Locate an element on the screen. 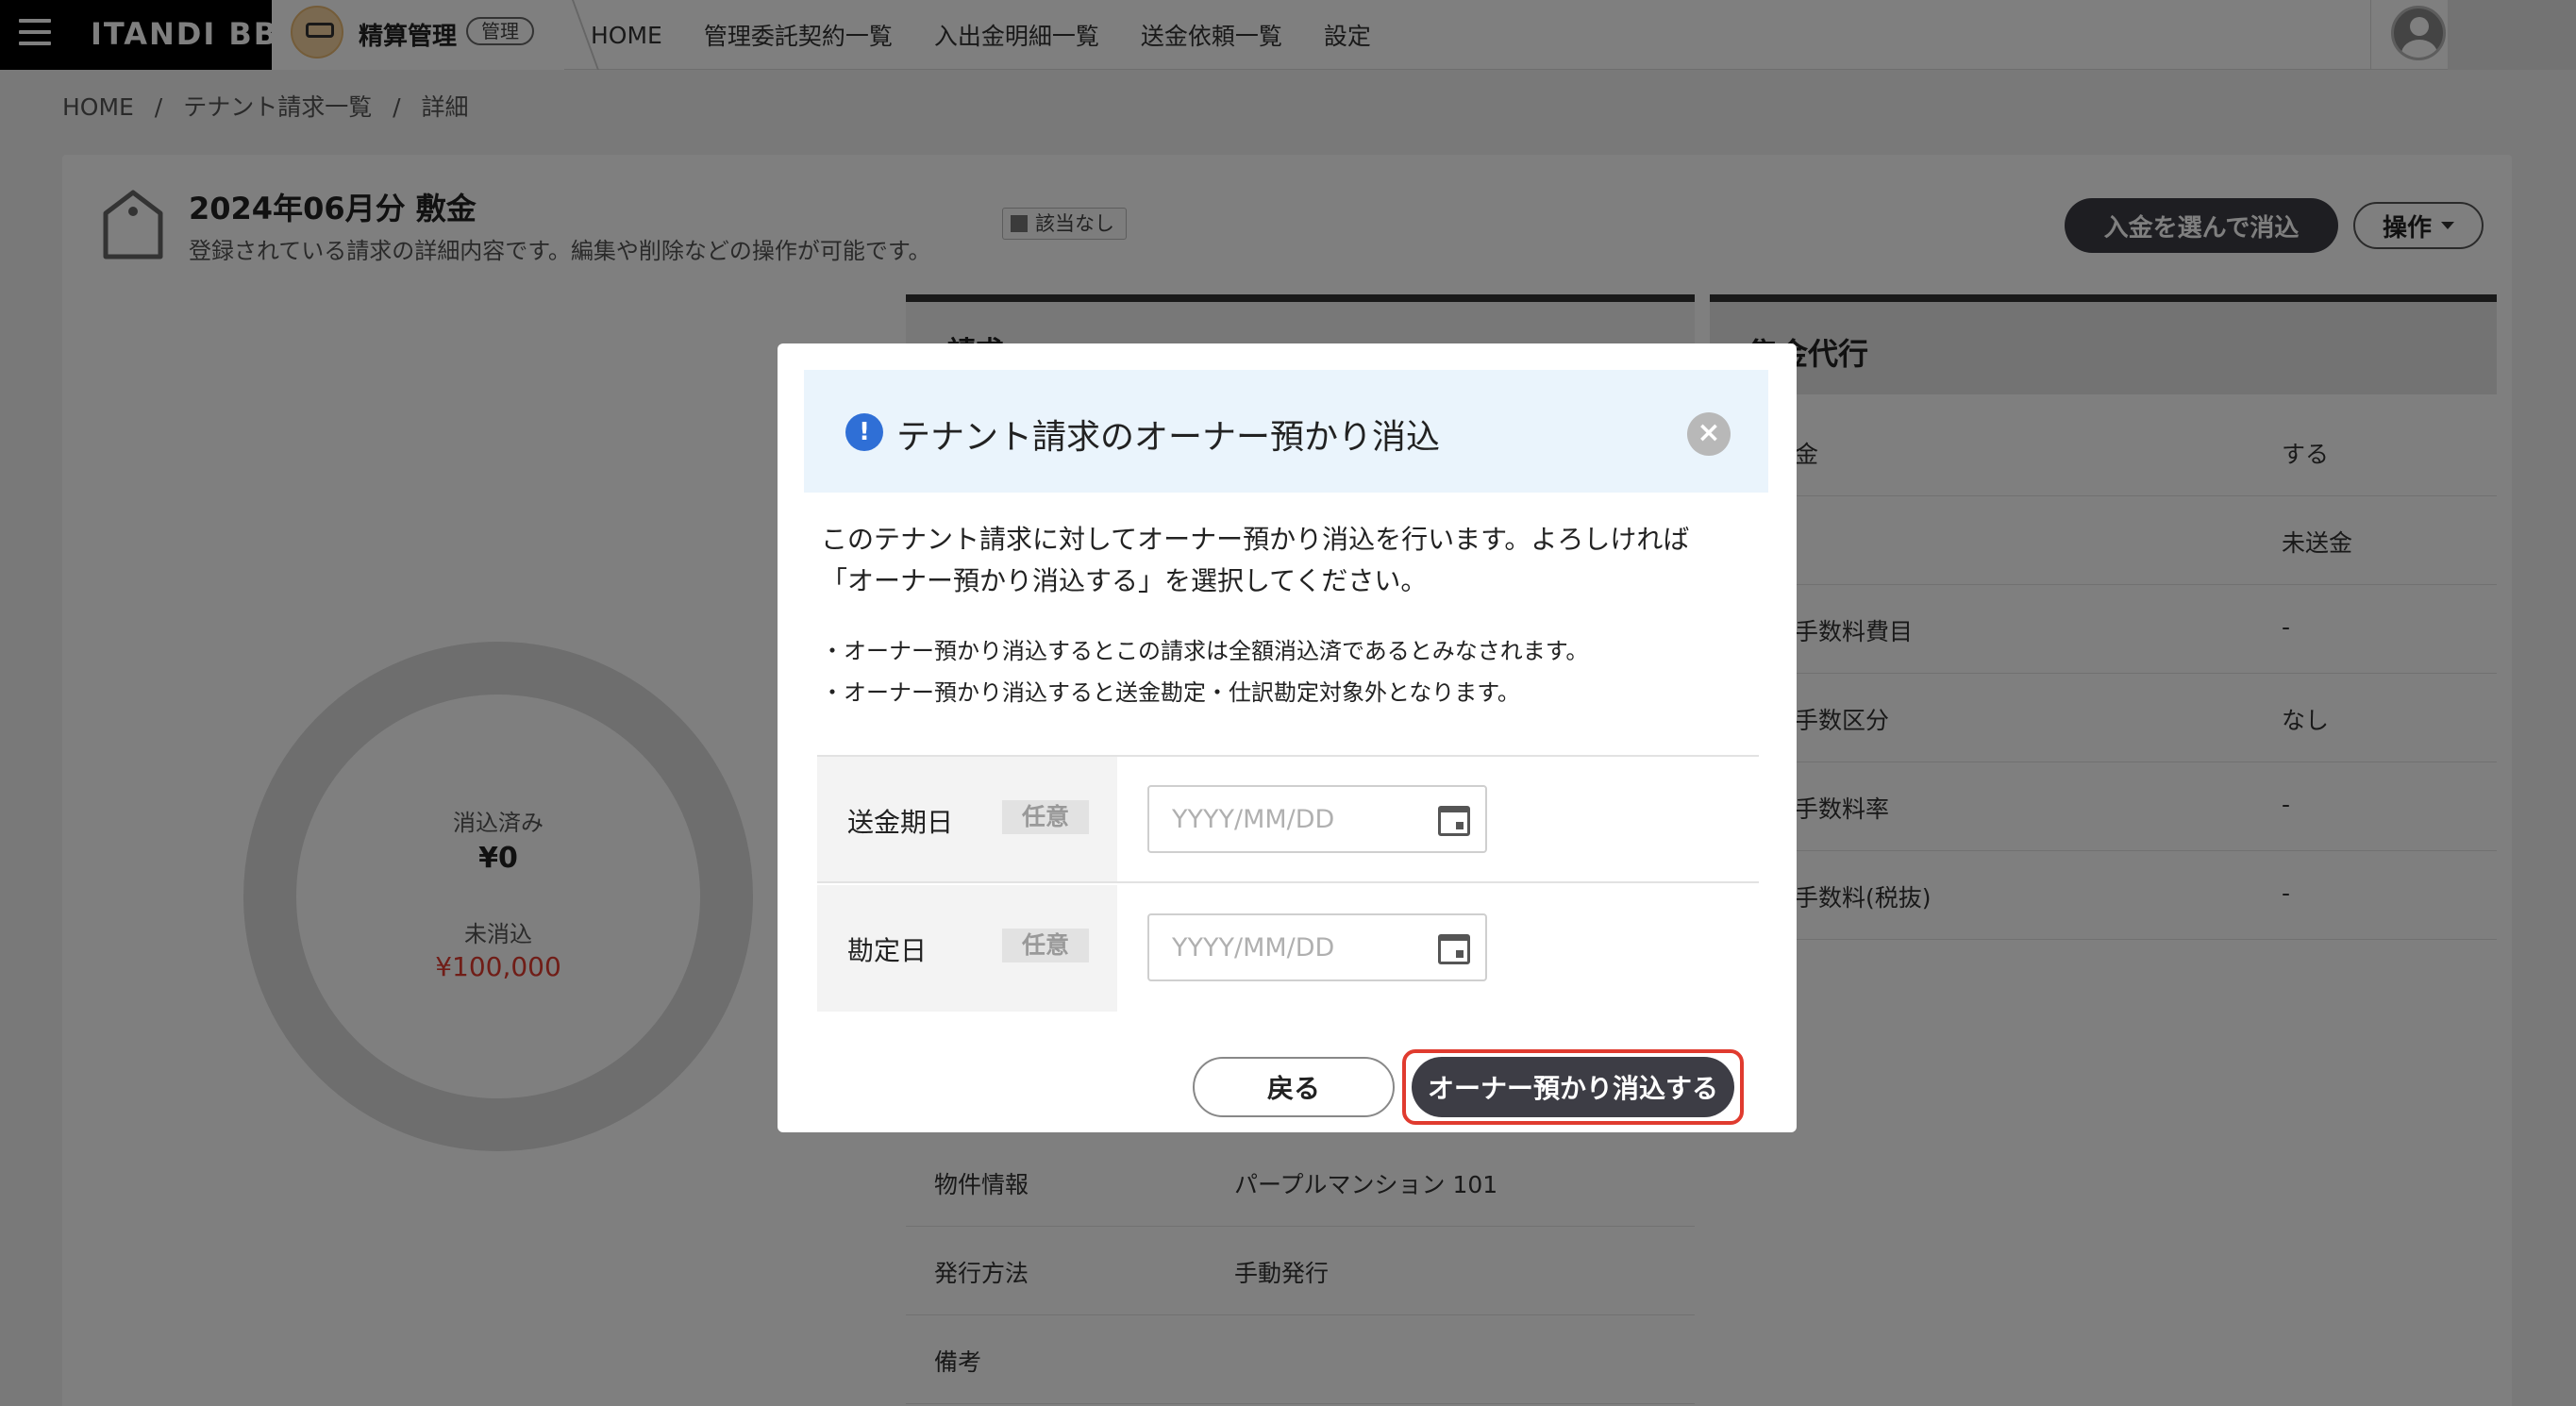 The width and height of the screenshot is (2576, 1406). accounting-date-label: 勘定日 is located at coordinates (887, 950).